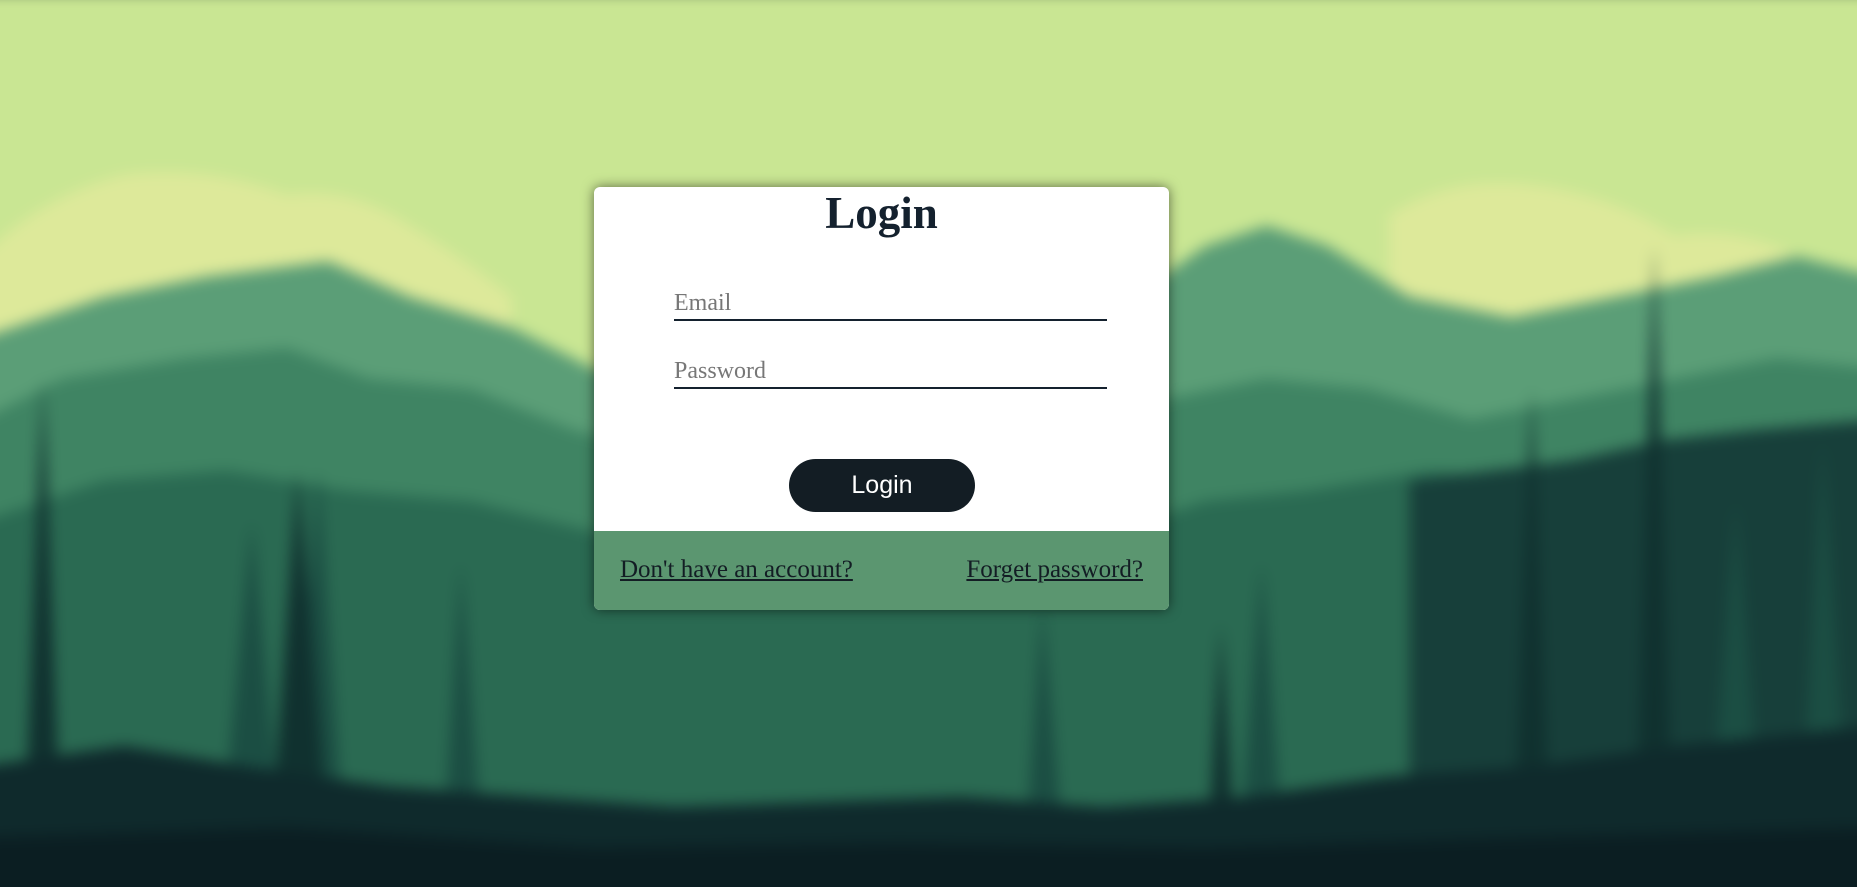  Describe the element at coordinates (890, 304) in the screenshot. I see `email-field` at that location.